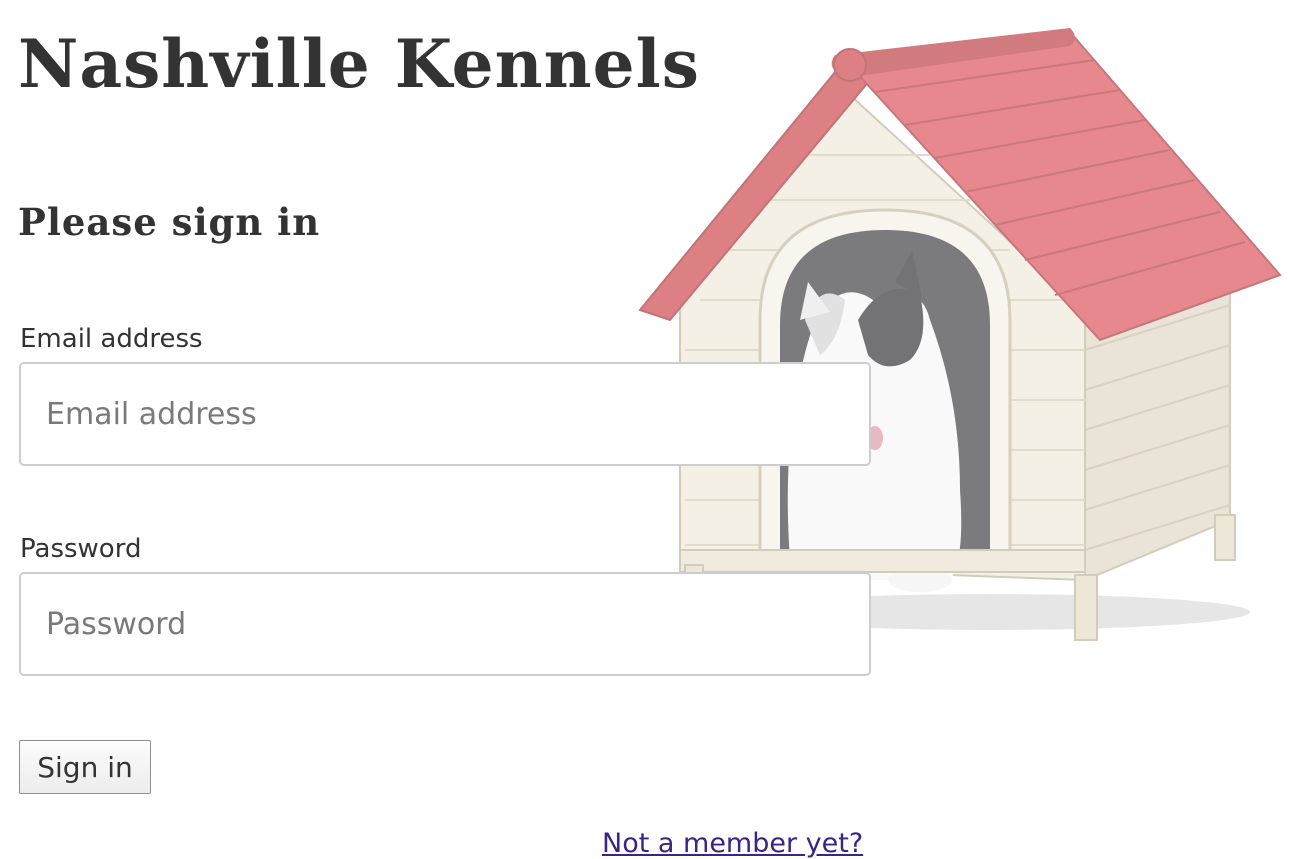  I want to click on email-input, so click(445, 414).